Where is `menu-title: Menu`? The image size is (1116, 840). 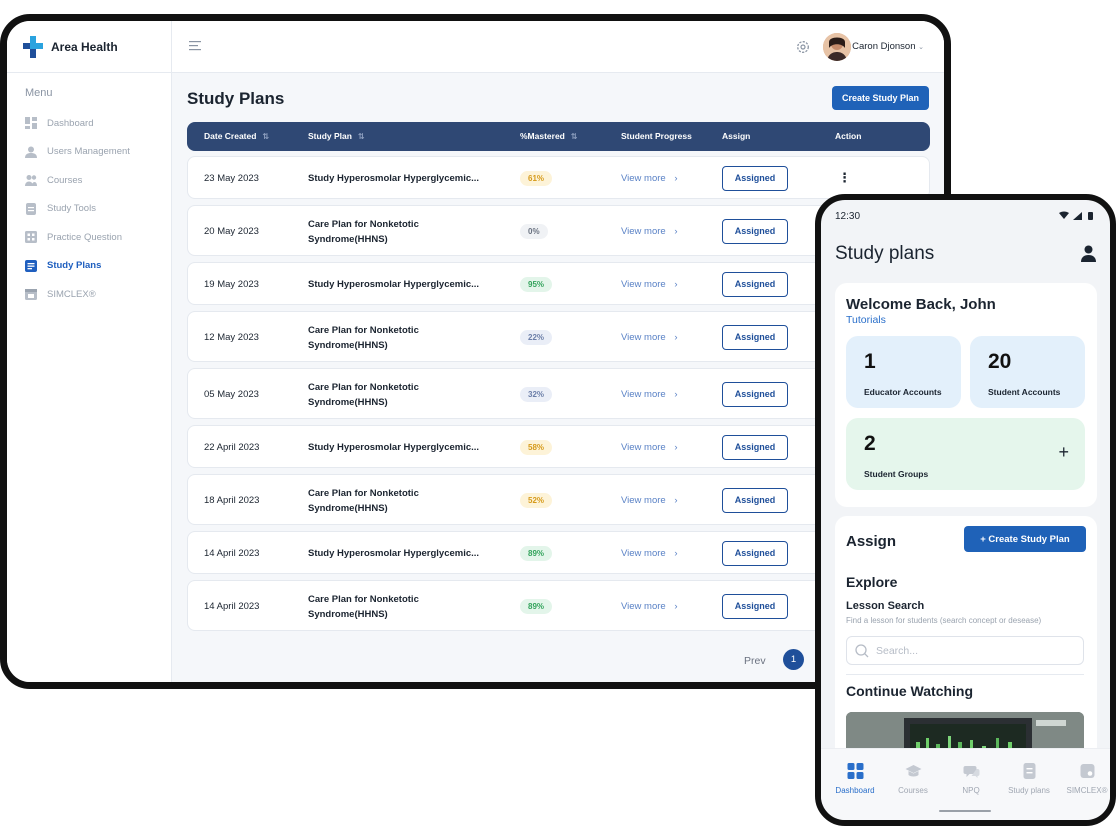
menu-title: Menu is located at coordinates (39, 93).